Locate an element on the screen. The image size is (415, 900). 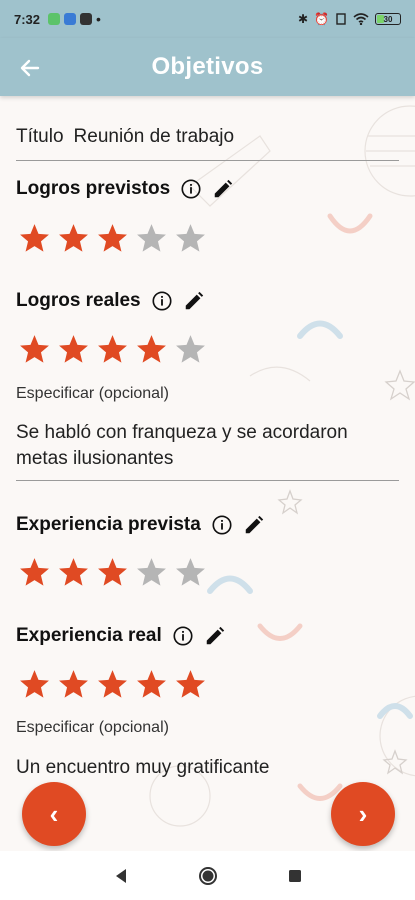
section-experiencia-prevista: Experiencia prevista is located at coordinates (140, 525).